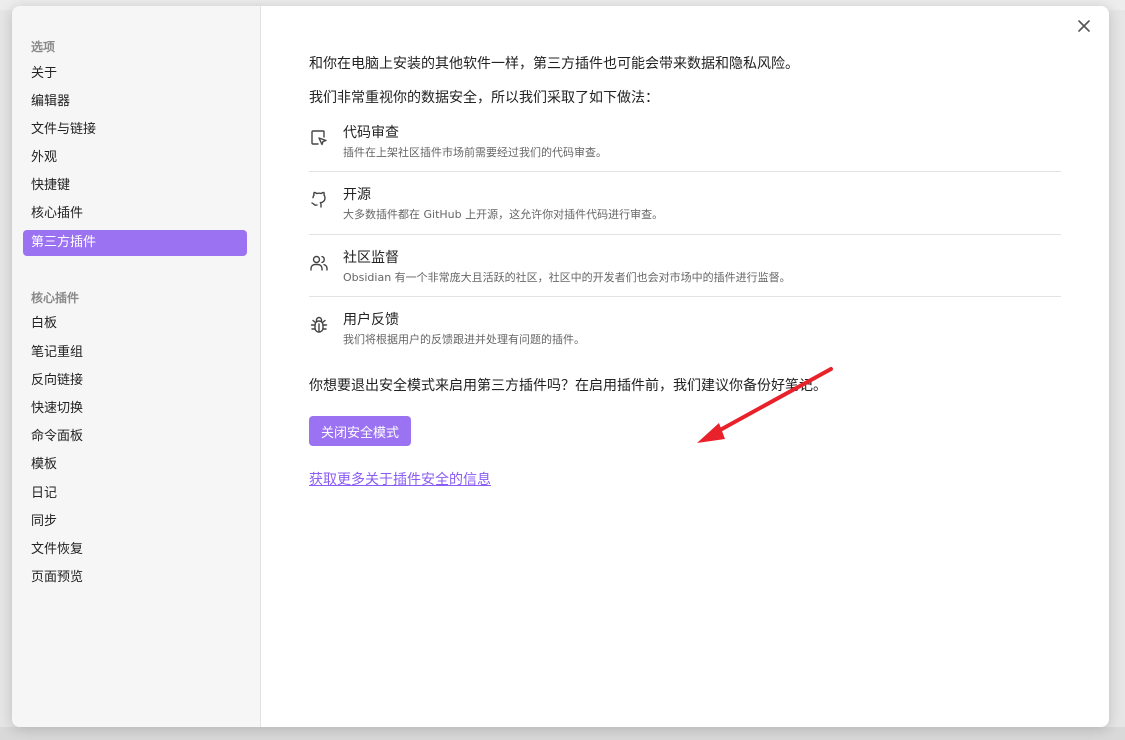 The height and width of the screenshot is (740, 1125). I want to click on sidebar-item-command-palette: 命令面板, so click(135, 437).